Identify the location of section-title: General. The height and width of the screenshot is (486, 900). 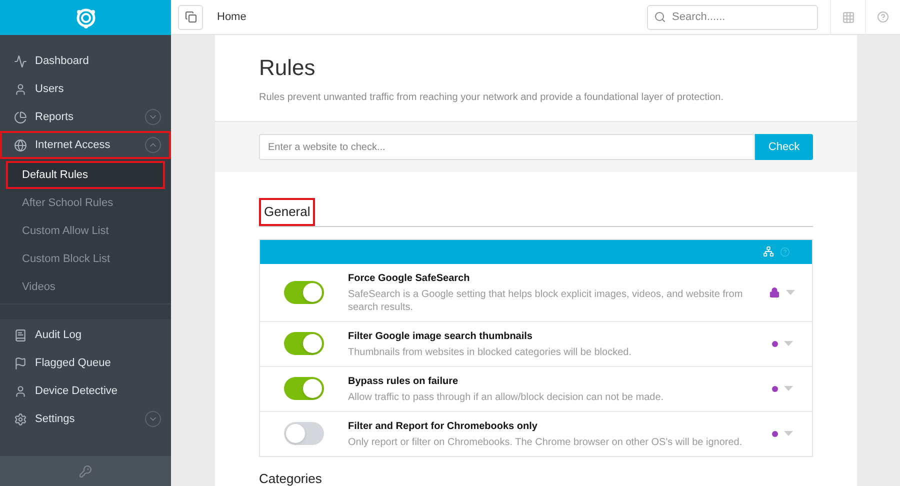
(287, 212).